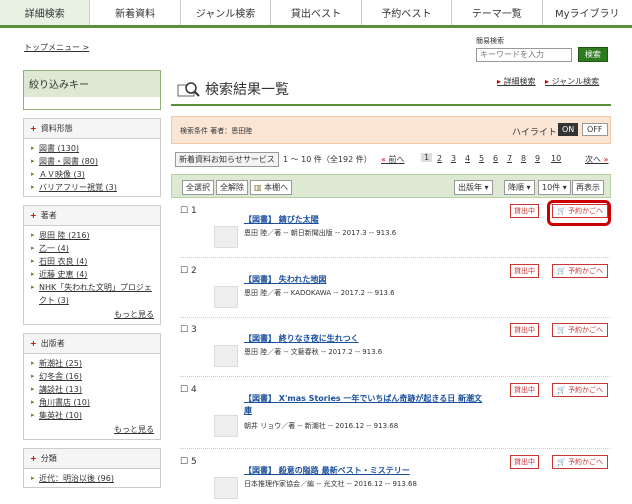 This screenshot has height=504, width=632. I want to click on highlight-off-button: OFF, so click(595, 129).